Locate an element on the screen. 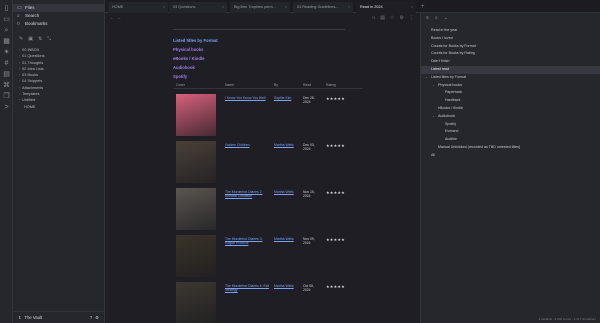  section-heading: Physical books is located at coordinates (188, 49).